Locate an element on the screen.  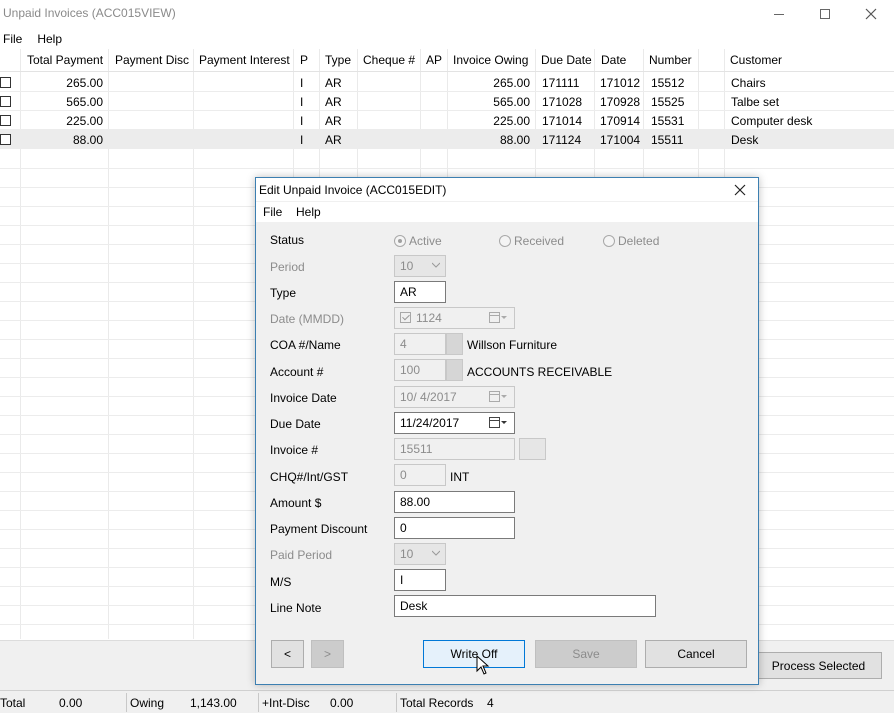
minimize-icon is located at coordinates (779, 14).